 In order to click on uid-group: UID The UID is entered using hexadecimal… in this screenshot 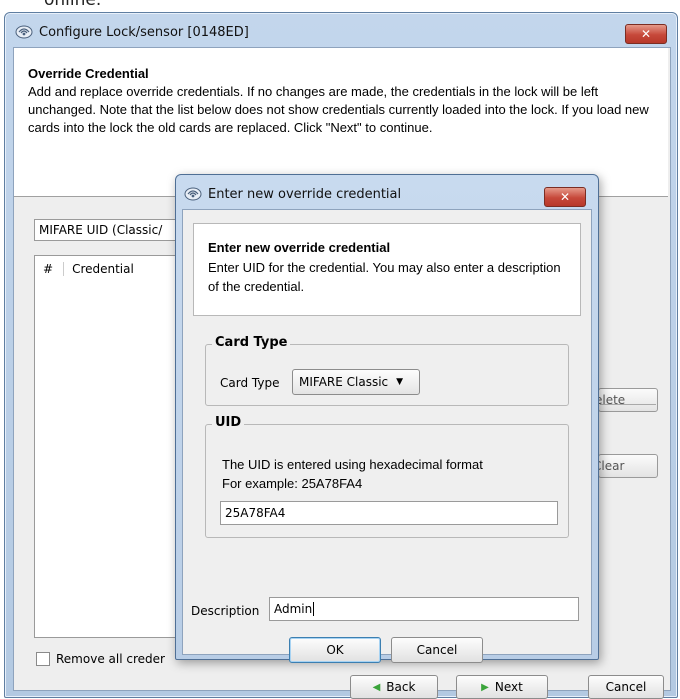, I will do `click(387, 476)`.